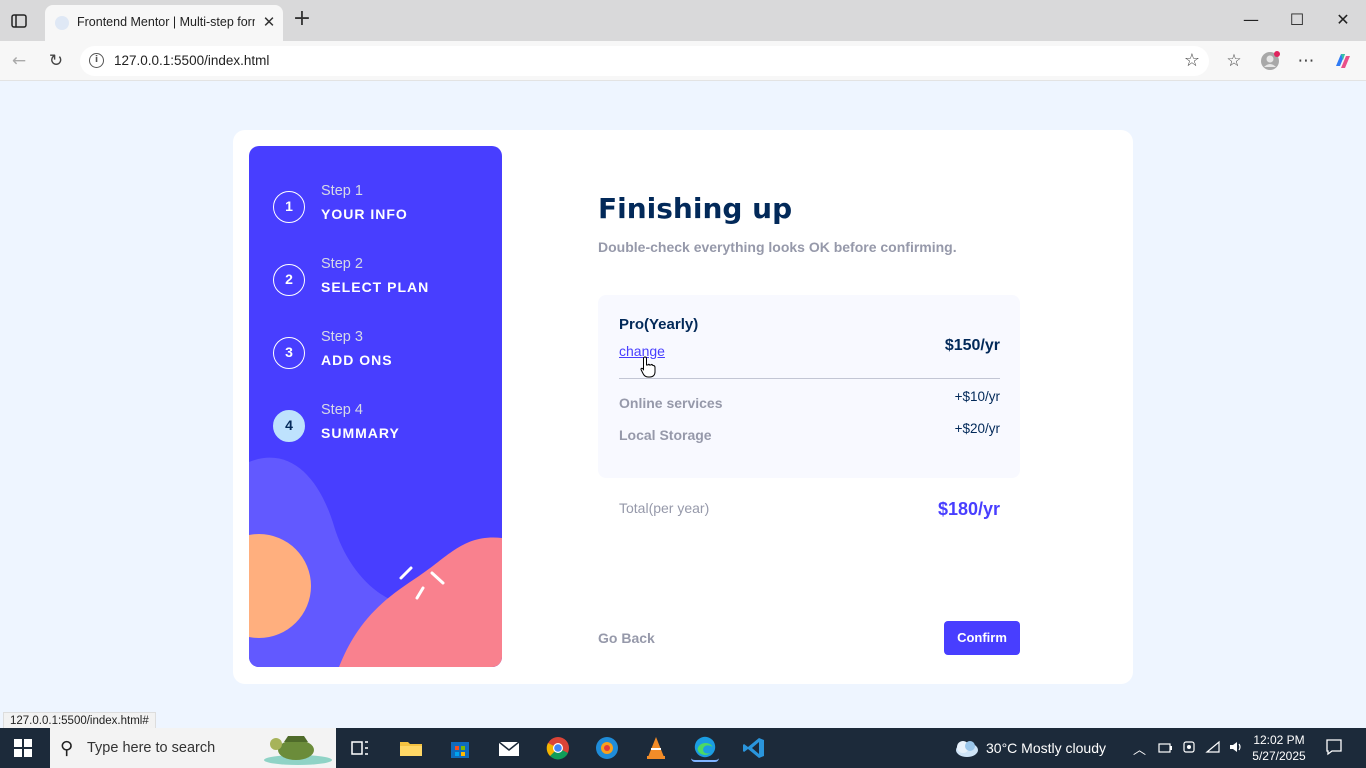 The height and width of the screenshot is (768, 1366). I want to click on sidebar-step-2: 2 Step 2 SELECT PLAN, so click(383, 282).